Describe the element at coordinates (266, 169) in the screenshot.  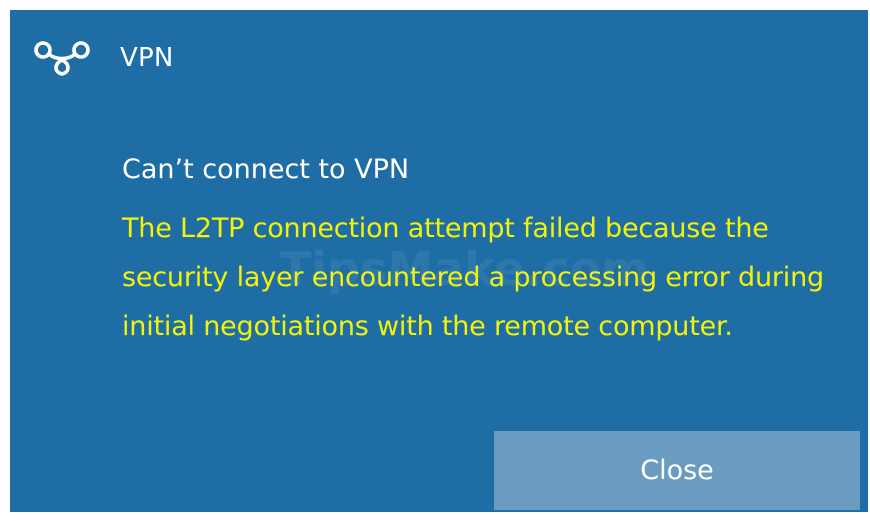
I see `notification-title: Can’t connect to VPN` at that location.